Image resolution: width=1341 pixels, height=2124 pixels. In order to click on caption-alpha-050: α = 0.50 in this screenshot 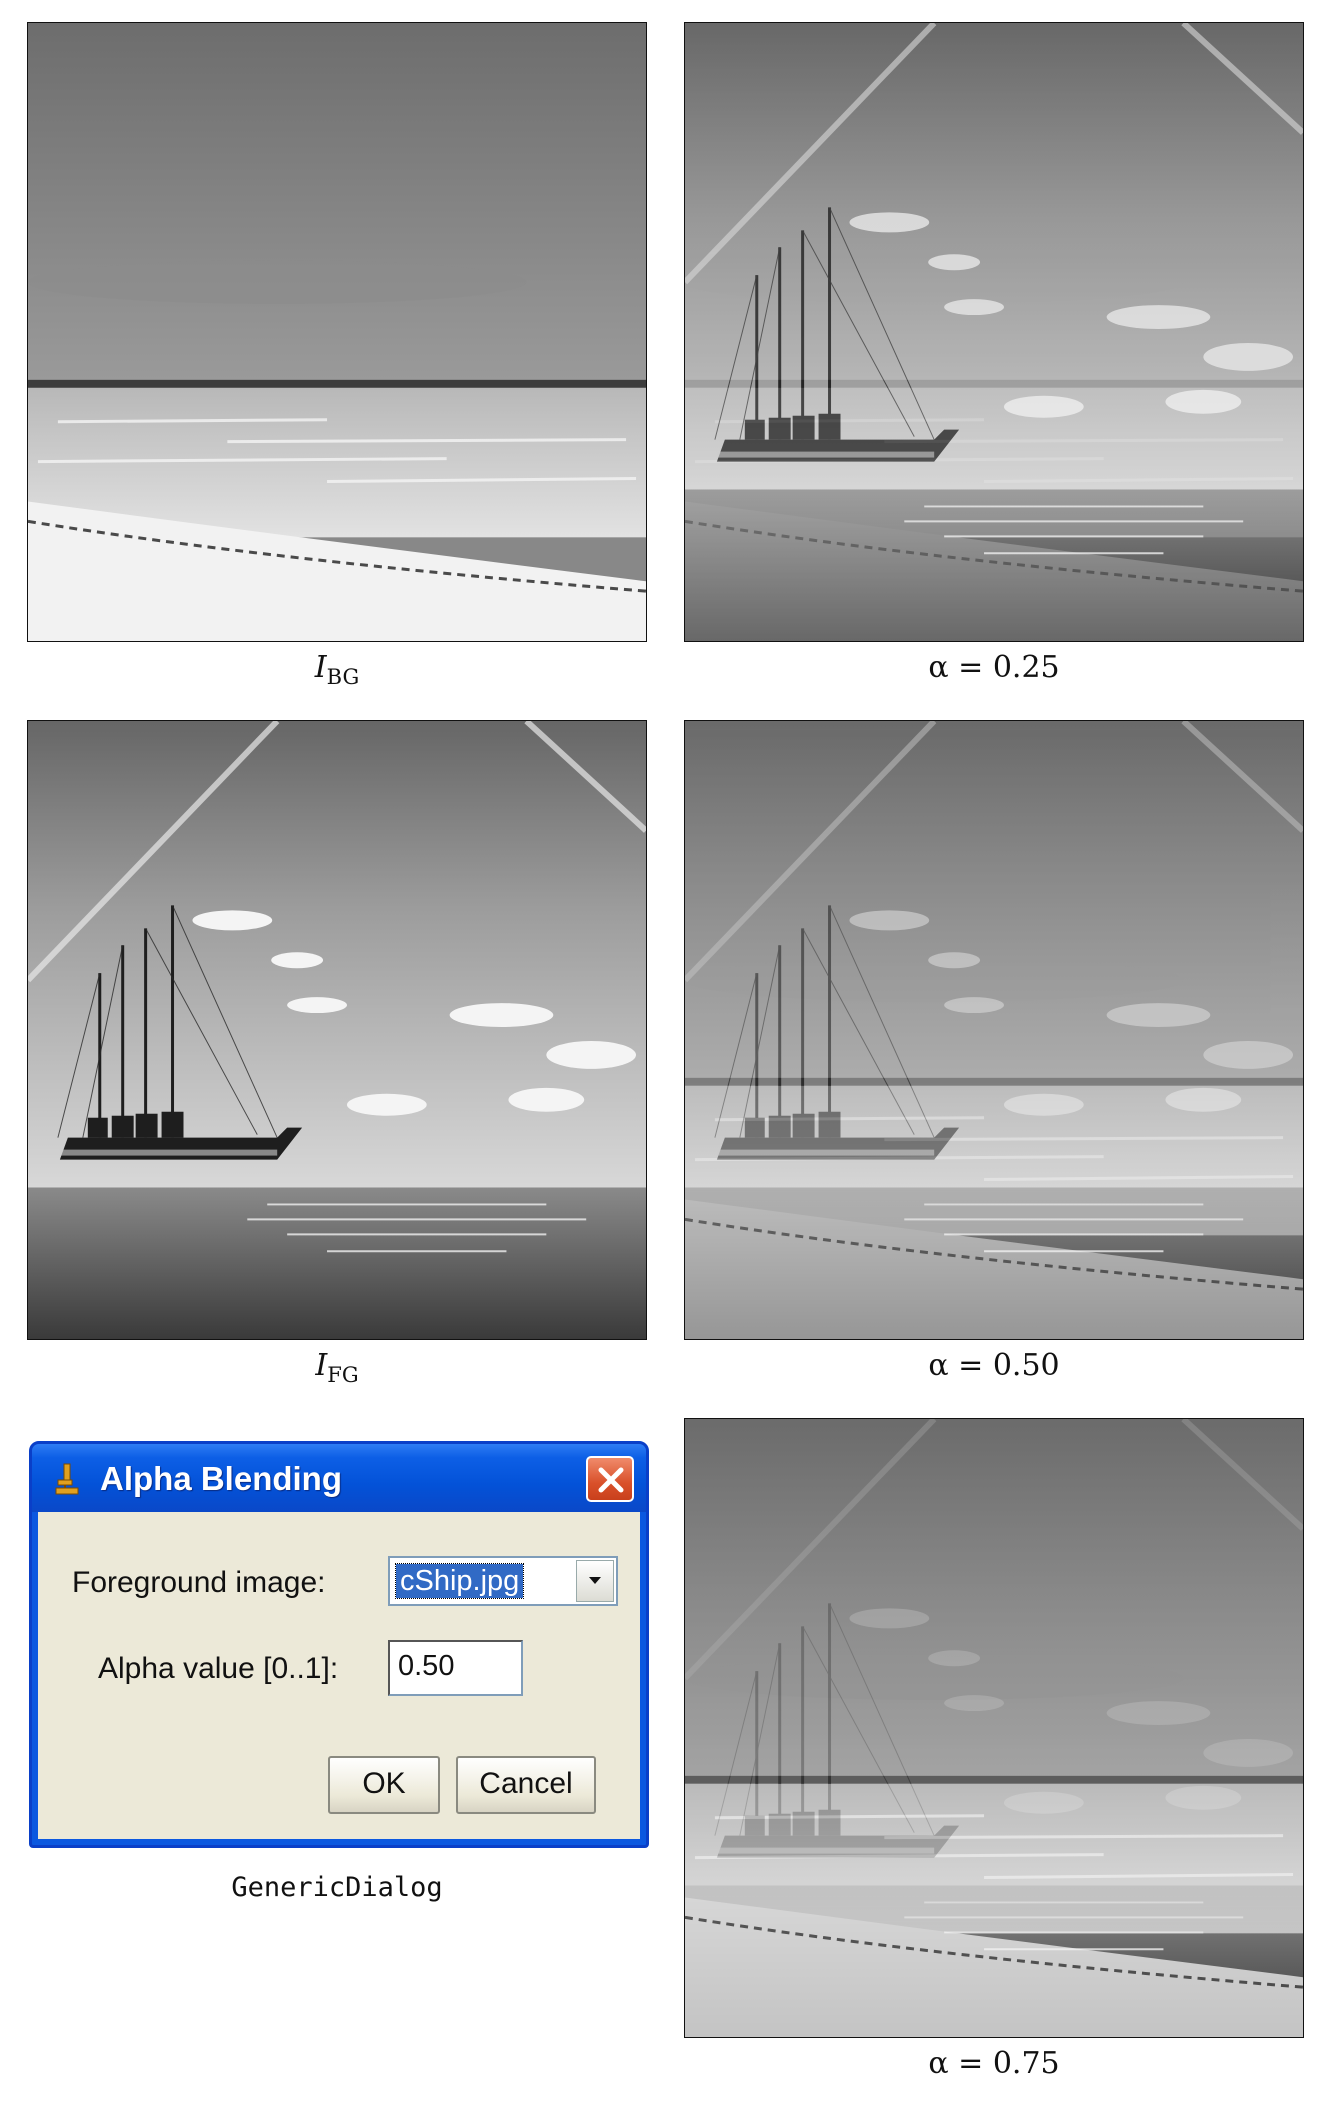, I will do `click(994, 1365)`.